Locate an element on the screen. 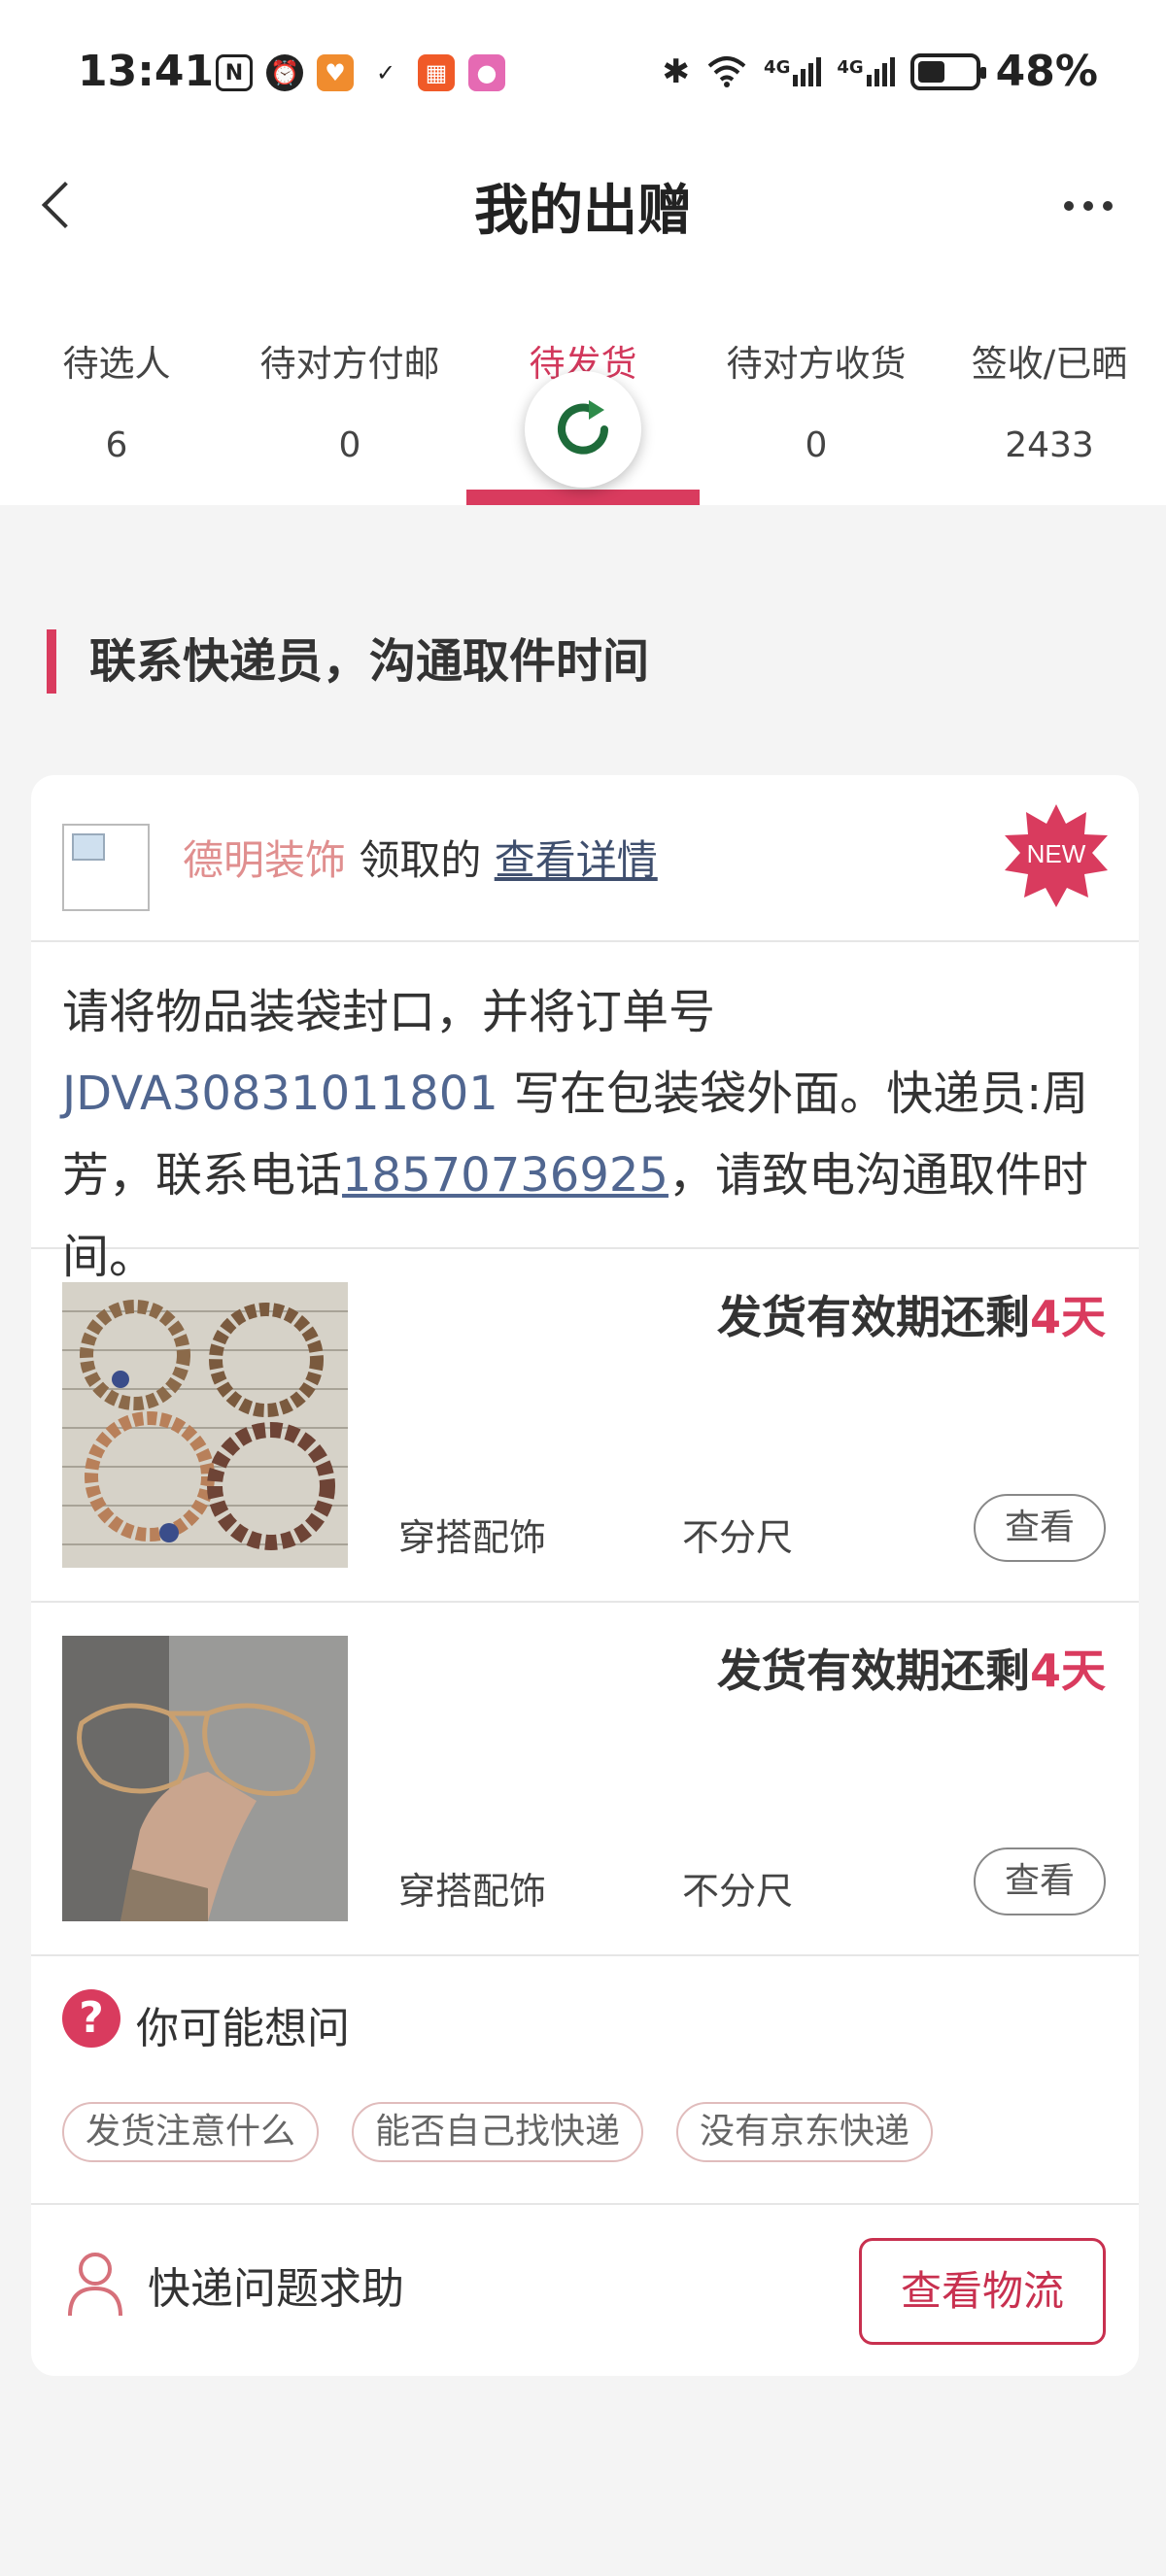  status-left-icons: N ⏰ ♥ ✓ ▦ ● is located at coordinates (360, 72).